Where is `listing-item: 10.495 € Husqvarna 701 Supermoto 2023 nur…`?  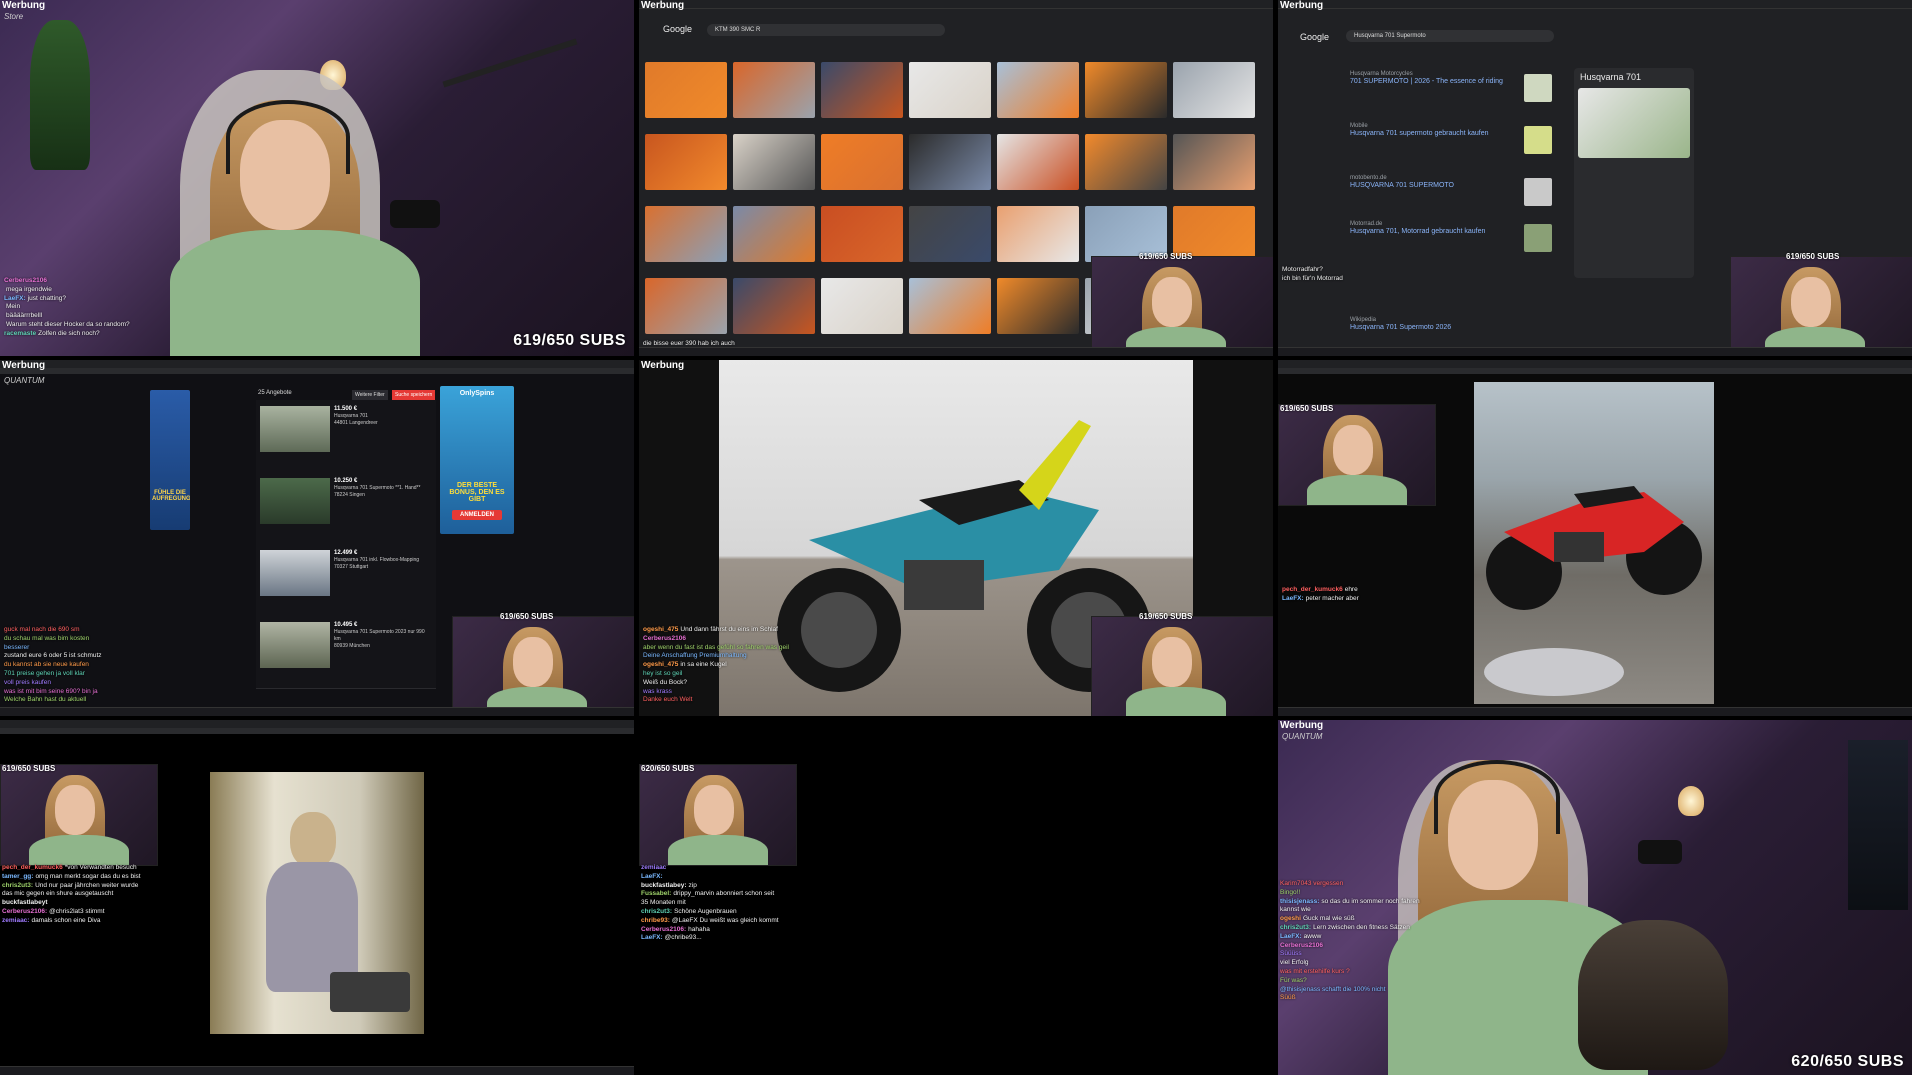 listing-item: 10.495 € Husqvarna 701 Supermoto 2023 nur… is located at coordinates (346, 652).